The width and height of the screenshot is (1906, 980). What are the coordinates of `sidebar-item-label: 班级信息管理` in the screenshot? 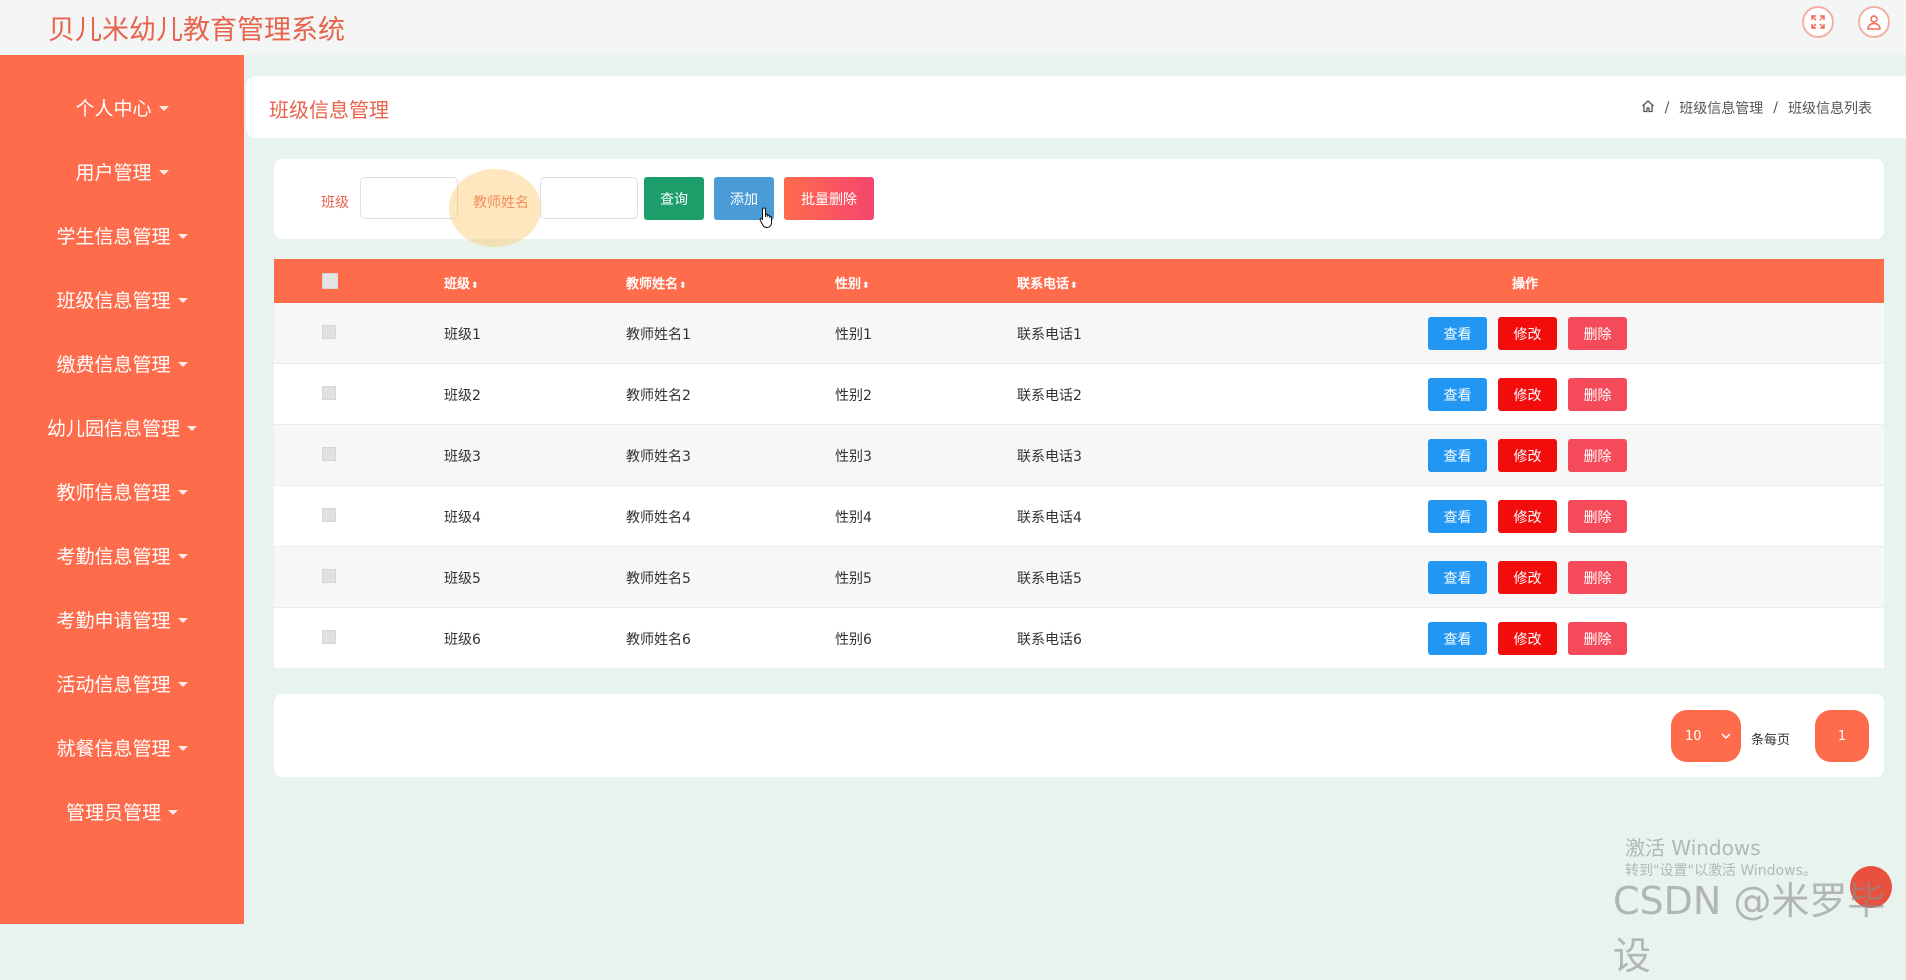 It's located at (113, 300).